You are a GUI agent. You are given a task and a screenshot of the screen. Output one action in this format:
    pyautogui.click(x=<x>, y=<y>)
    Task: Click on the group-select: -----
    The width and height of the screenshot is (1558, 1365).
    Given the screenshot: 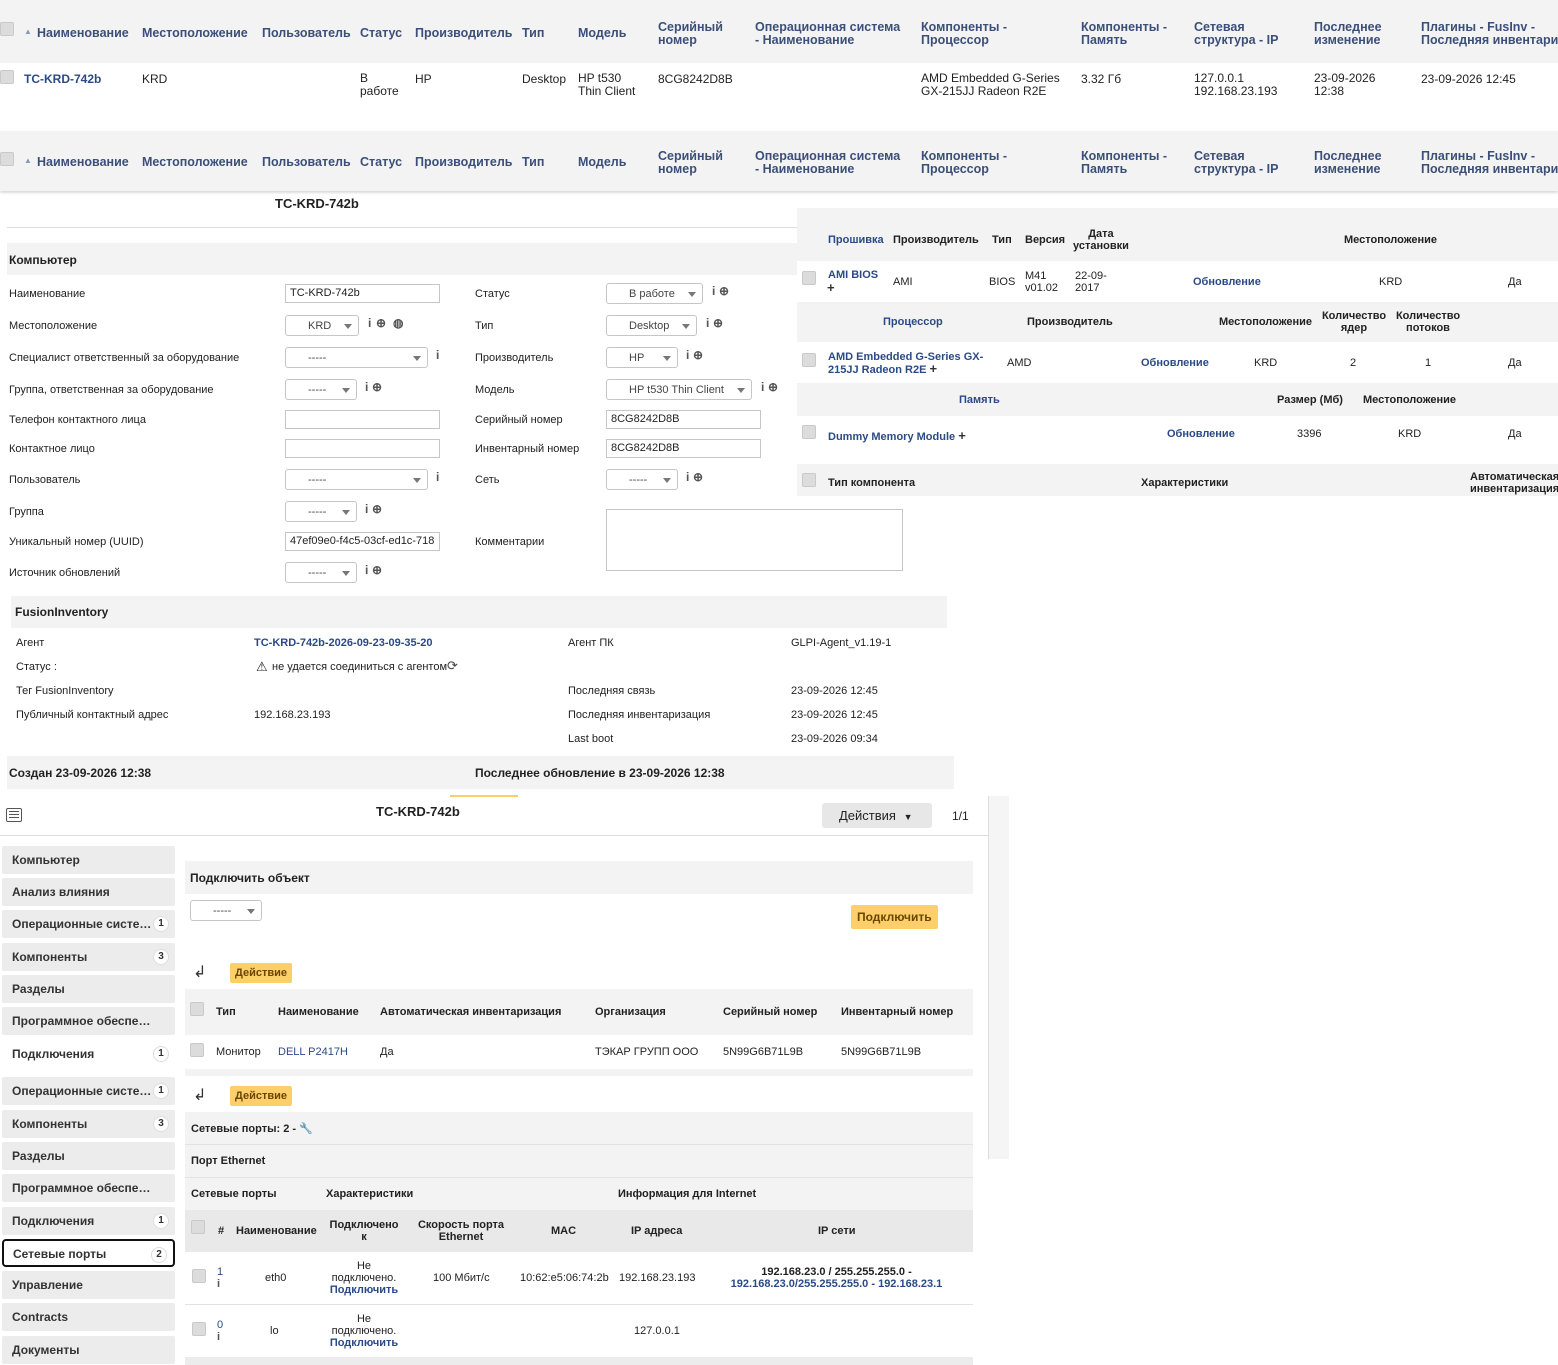 What is the action you would take?
    pyautogui.click(x=321, y=511)
    